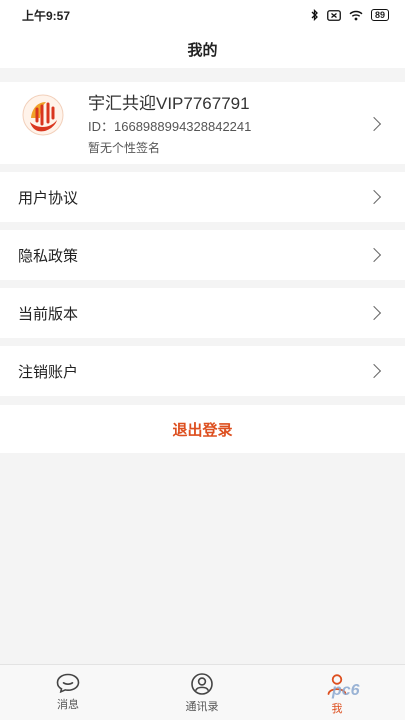 This screenshot has height=720, width=405. I want to click on avatar, so click(43, 115).